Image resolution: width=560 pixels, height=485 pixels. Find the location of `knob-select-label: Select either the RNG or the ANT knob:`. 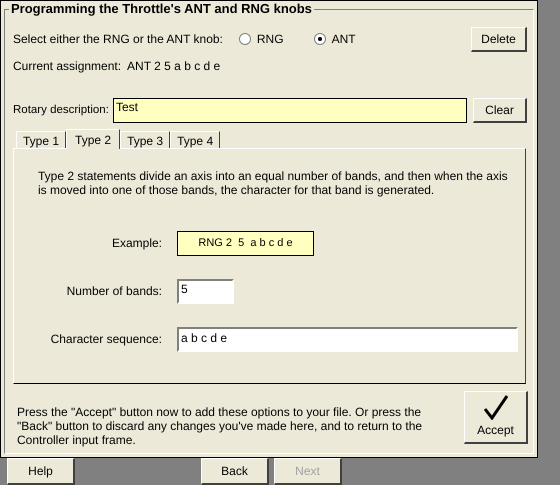

knob-select-label: Select either the RNG or the ANT knob: is located at coordinates (118, 39).